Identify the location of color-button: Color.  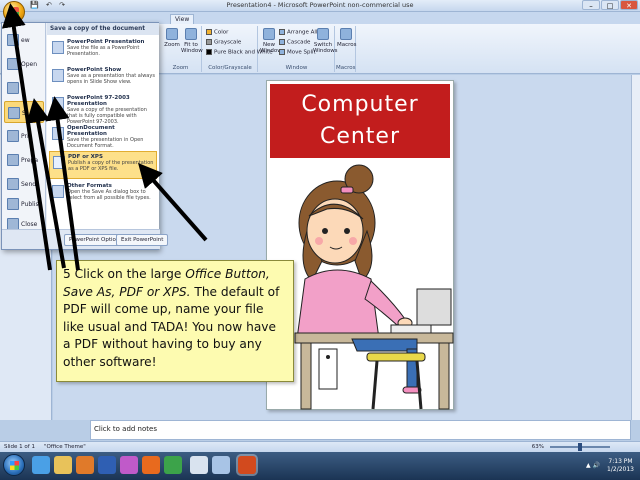
(217, 32).